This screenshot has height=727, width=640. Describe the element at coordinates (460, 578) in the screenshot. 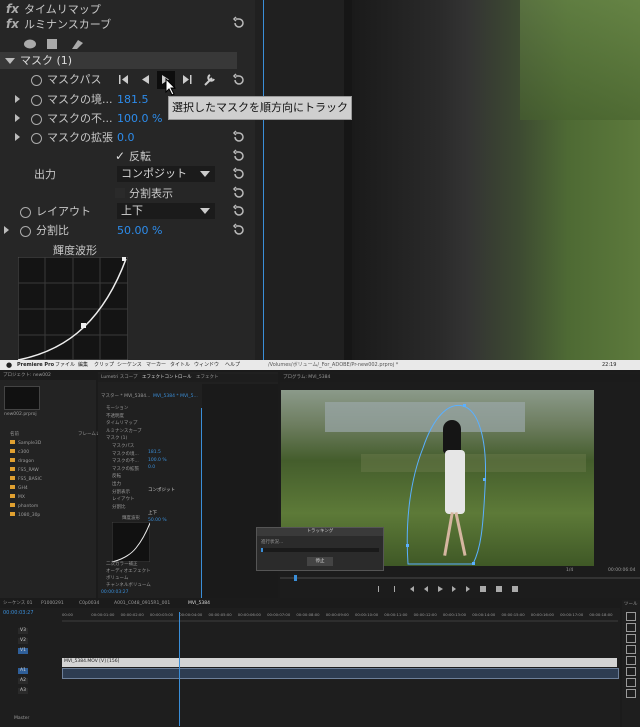

I see `program-scrubber` at that location.